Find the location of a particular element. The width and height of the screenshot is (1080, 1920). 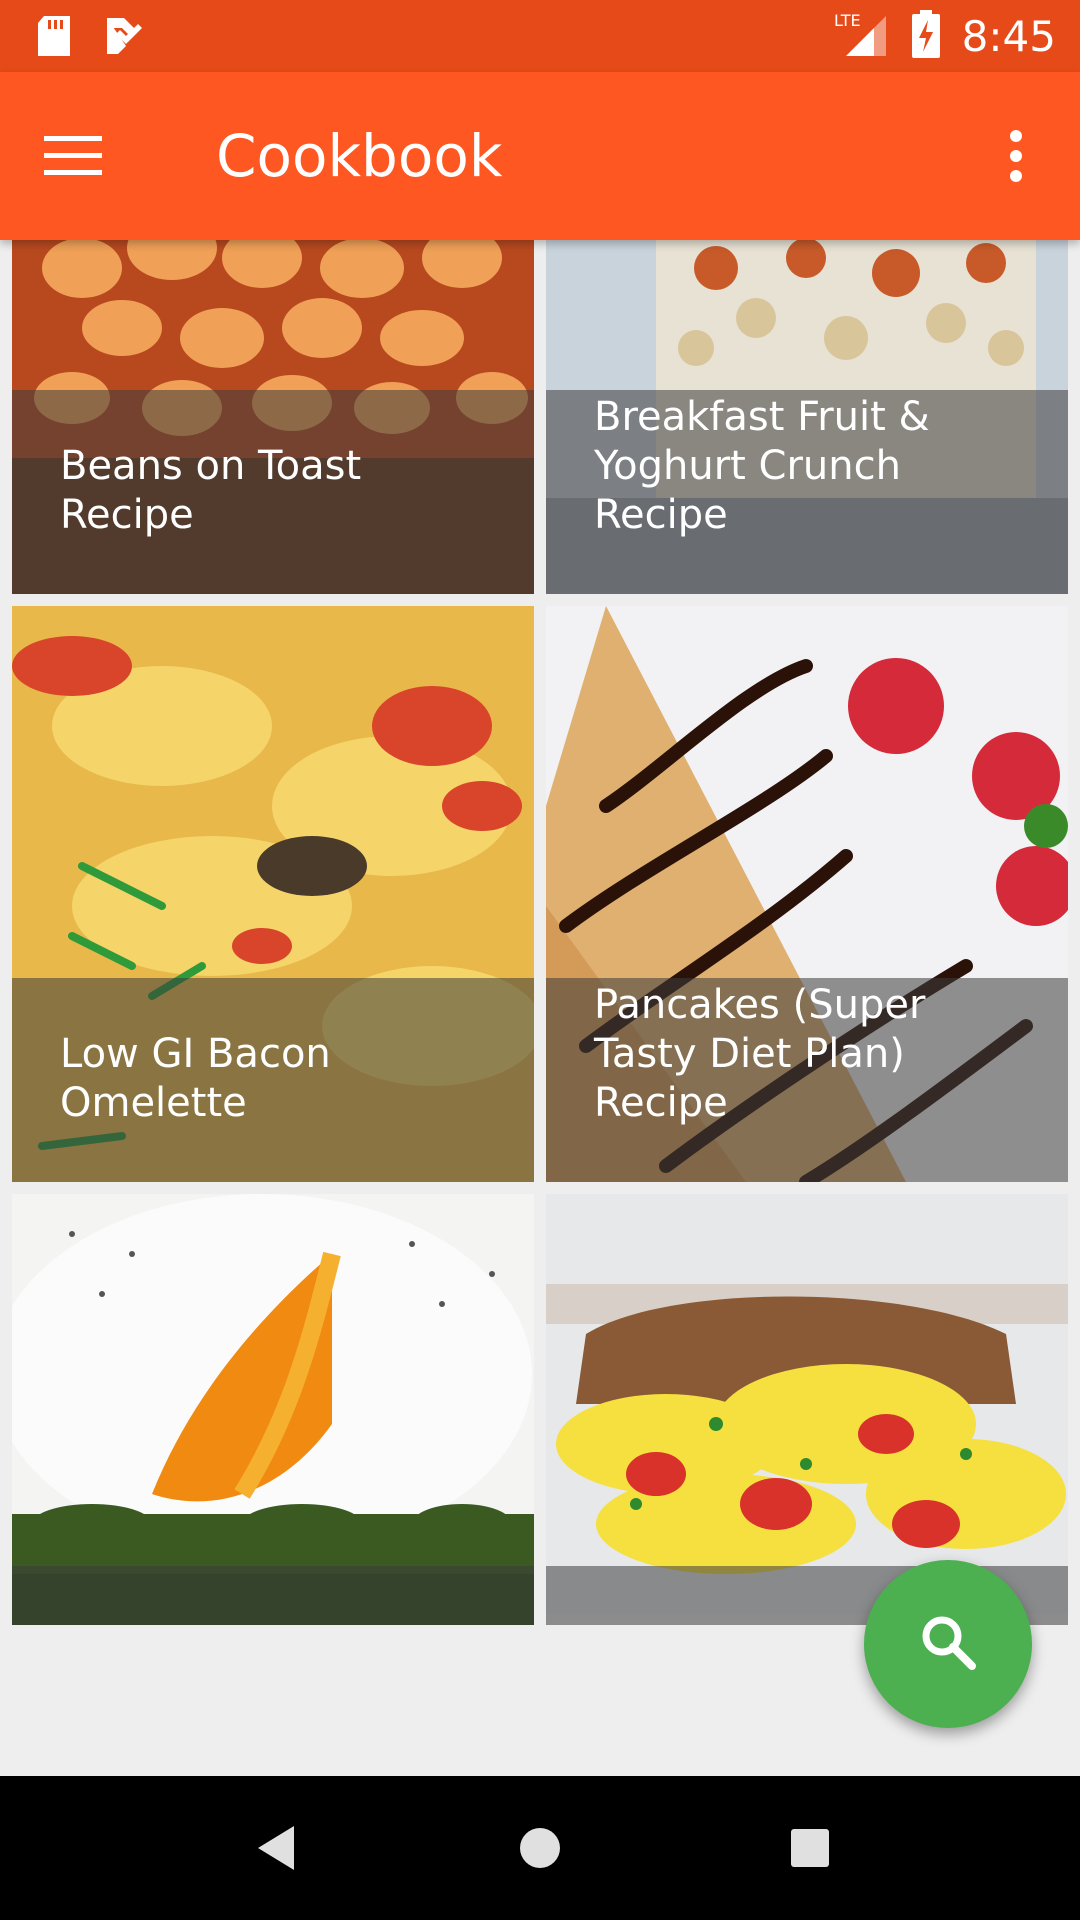

search-icon is located at coordinates (948, 1644).